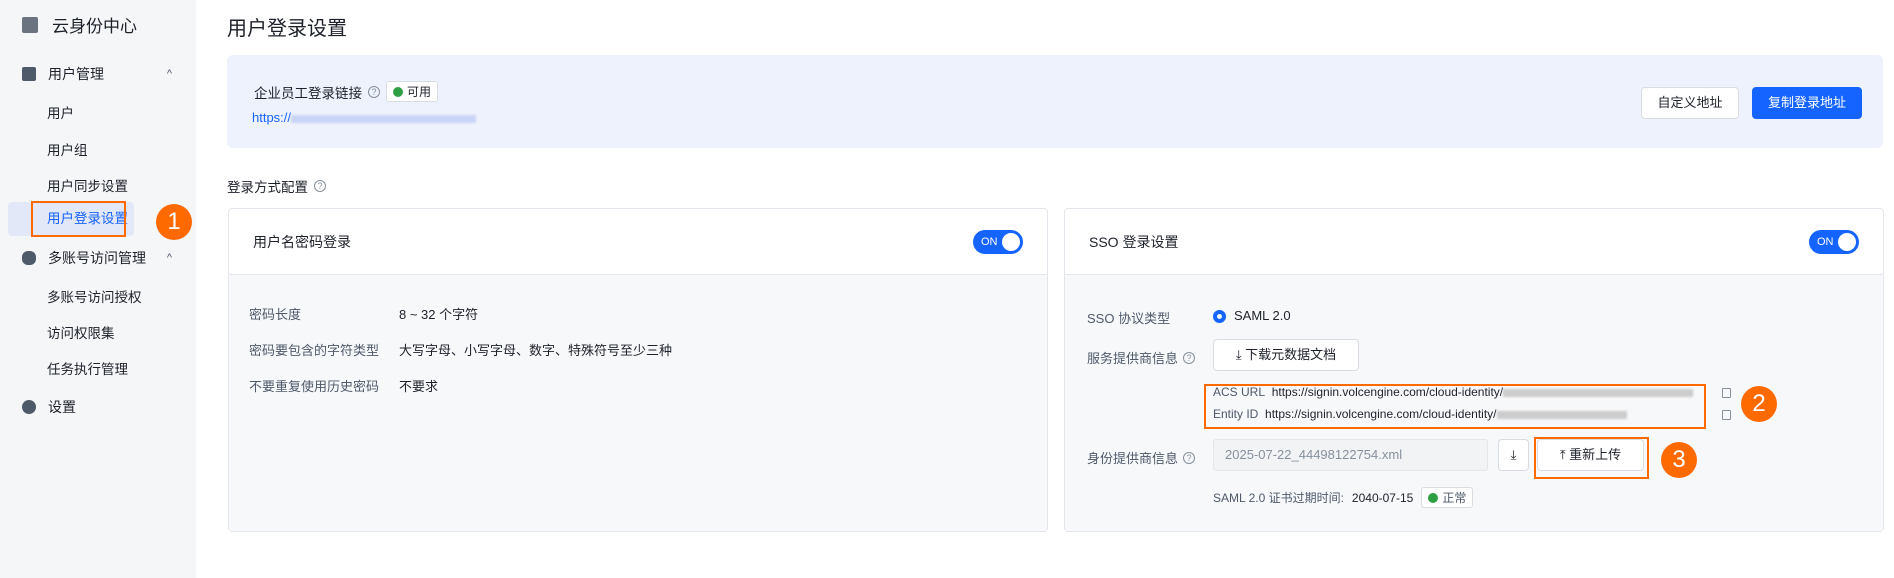  I want to click on idp-label: 身份提供商信息, so click(1133, 458).